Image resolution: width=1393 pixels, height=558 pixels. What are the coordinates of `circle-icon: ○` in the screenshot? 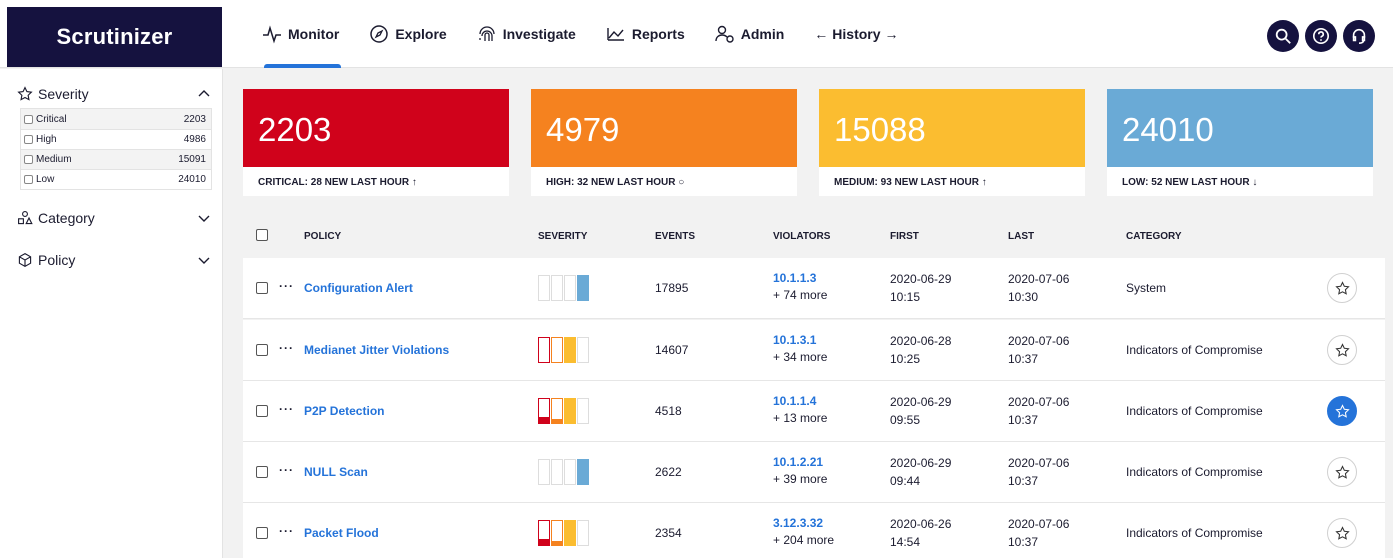 It's located at (681, 182).